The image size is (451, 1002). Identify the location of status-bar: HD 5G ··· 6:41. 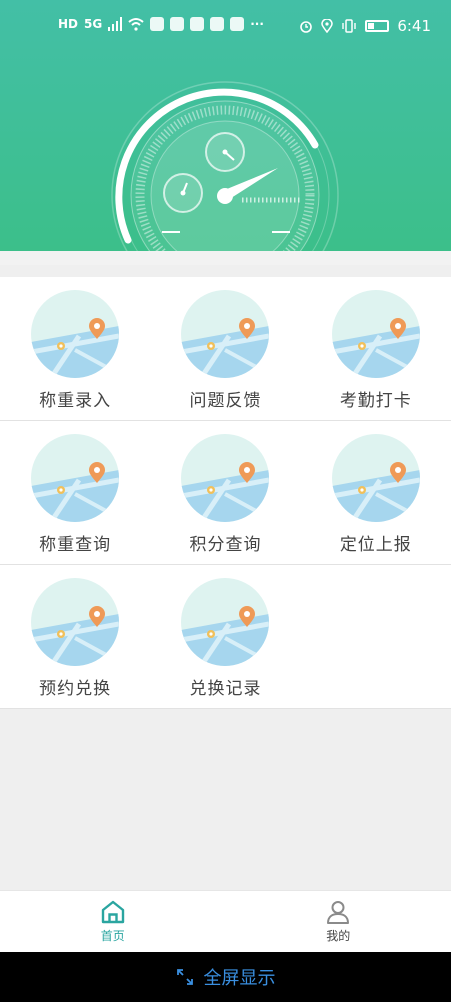
(225, 27).